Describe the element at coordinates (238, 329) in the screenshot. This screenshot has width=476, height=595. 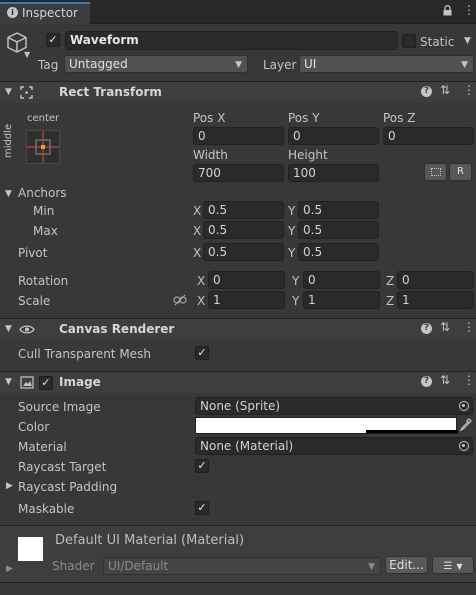
I see `canvas-renderer-header: ▼ Canvas Renderer ? ⇅ ⋮` at that location.